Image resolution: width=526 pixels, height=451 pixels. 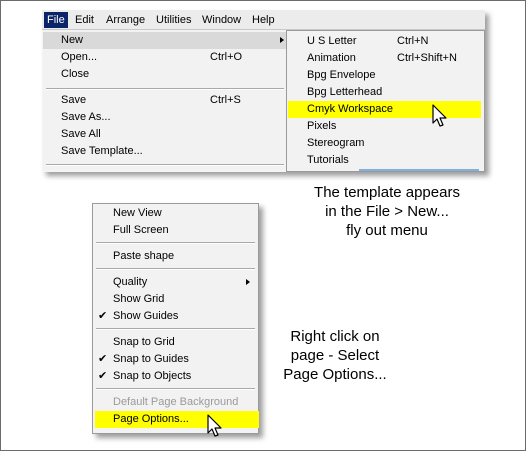 What do you see at coordinates (385, 92) in the screenshot?
I see `flyout-item-bpg-letterhead: Bpg Letterhead` at bounding box center [385, 92].